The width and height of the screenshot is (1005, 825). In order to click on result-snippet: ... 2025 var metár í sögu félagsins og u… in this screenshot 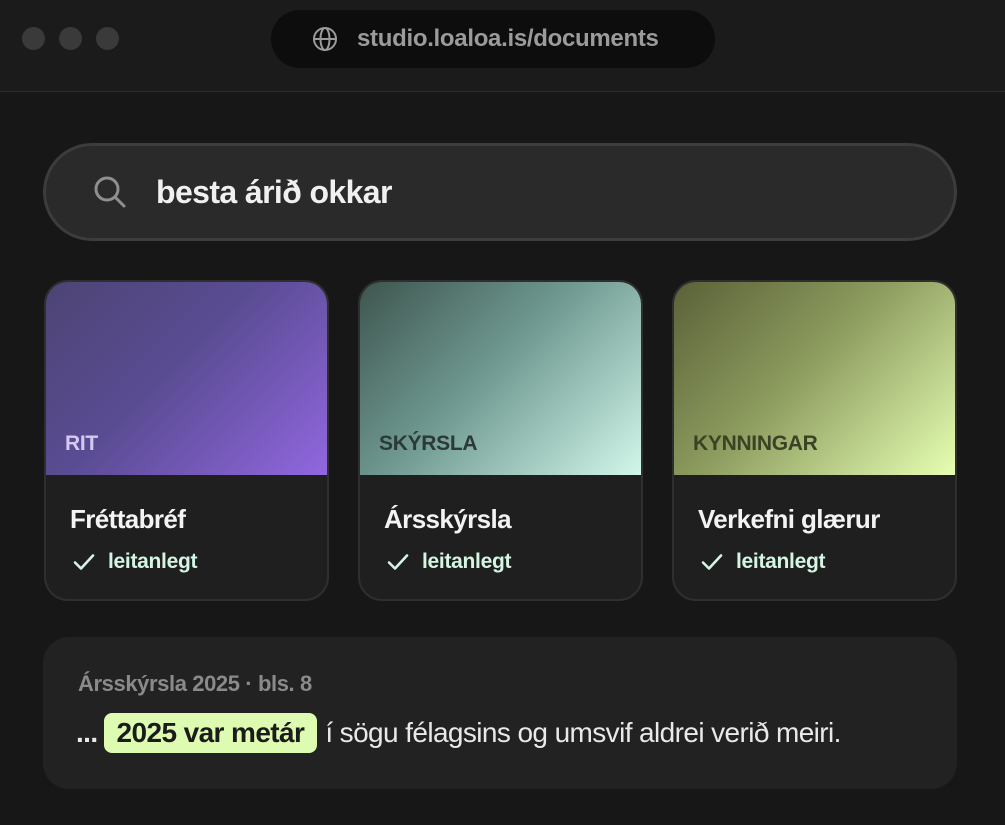, I will do `click(458, 733)`.